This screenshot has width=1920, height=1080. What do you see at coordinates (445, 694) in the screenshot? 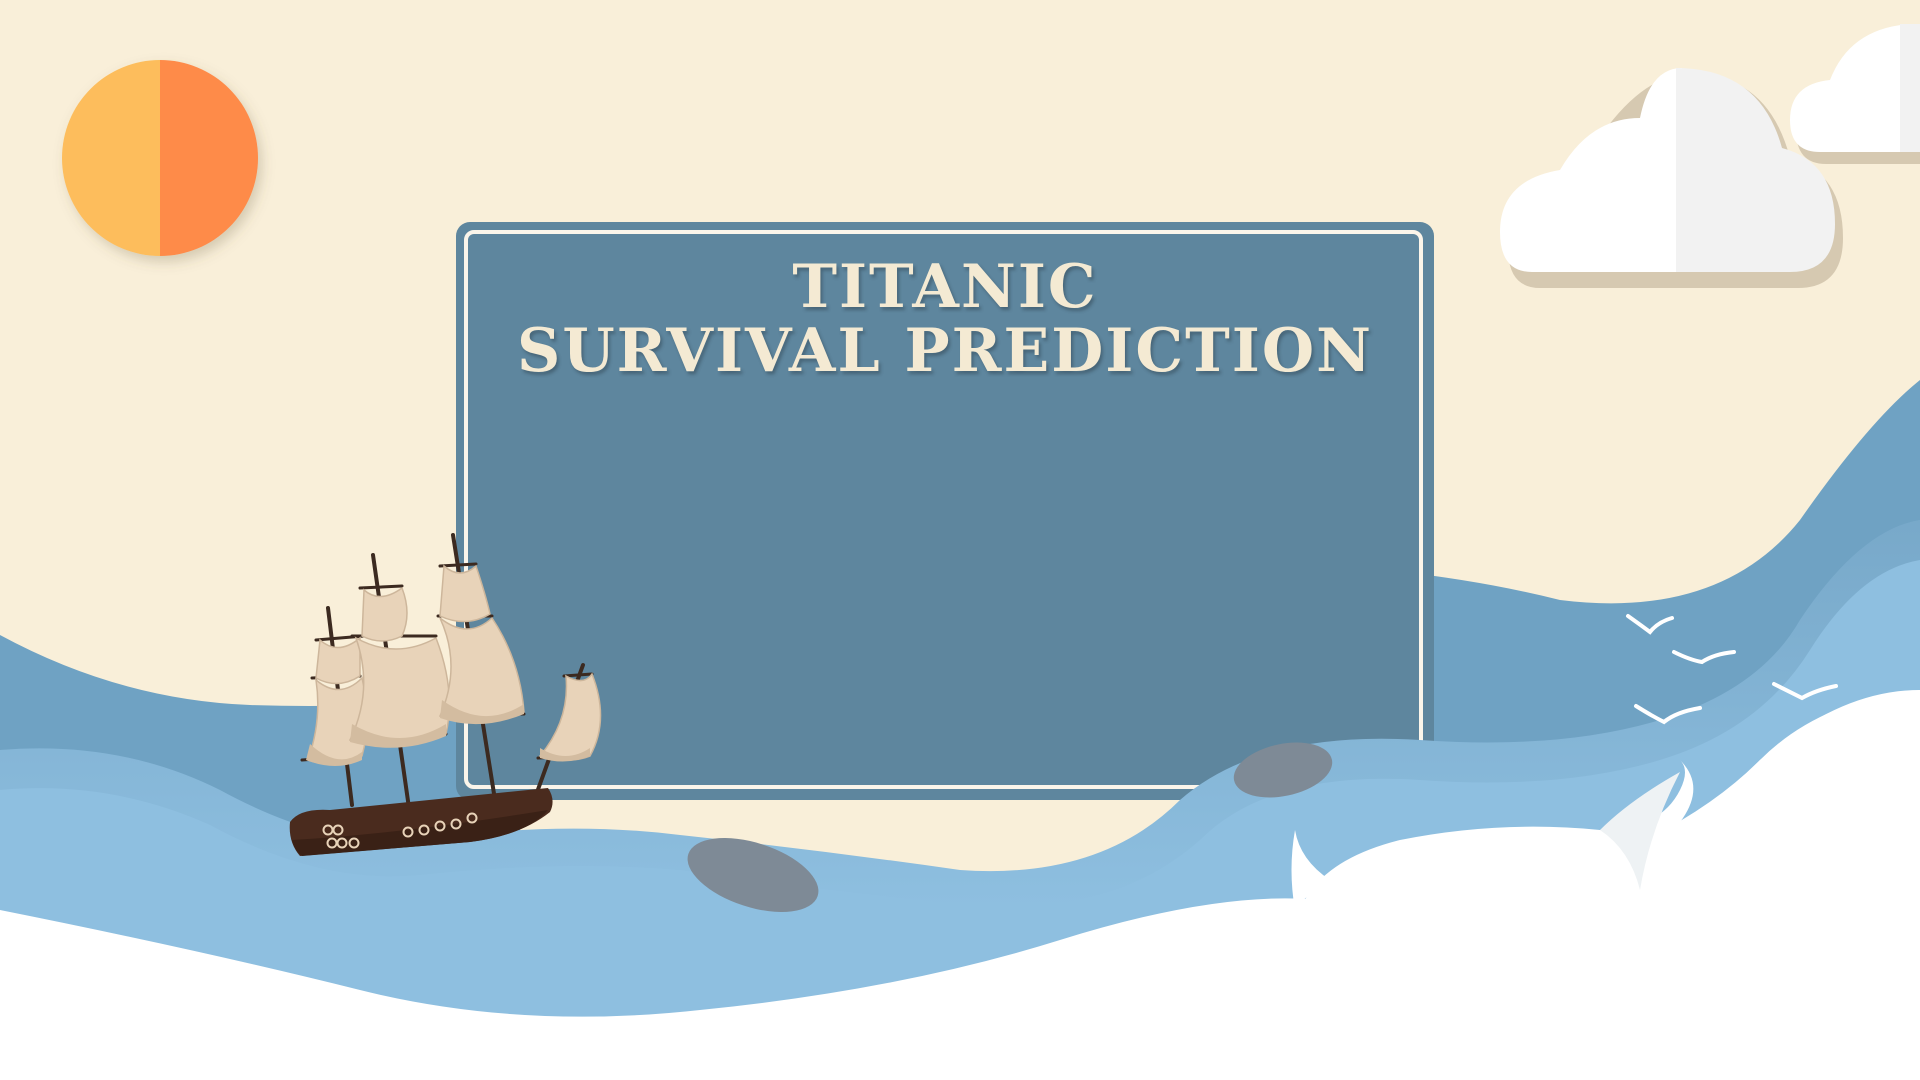
I see `ship-icon` at bounding box center [445, 694].